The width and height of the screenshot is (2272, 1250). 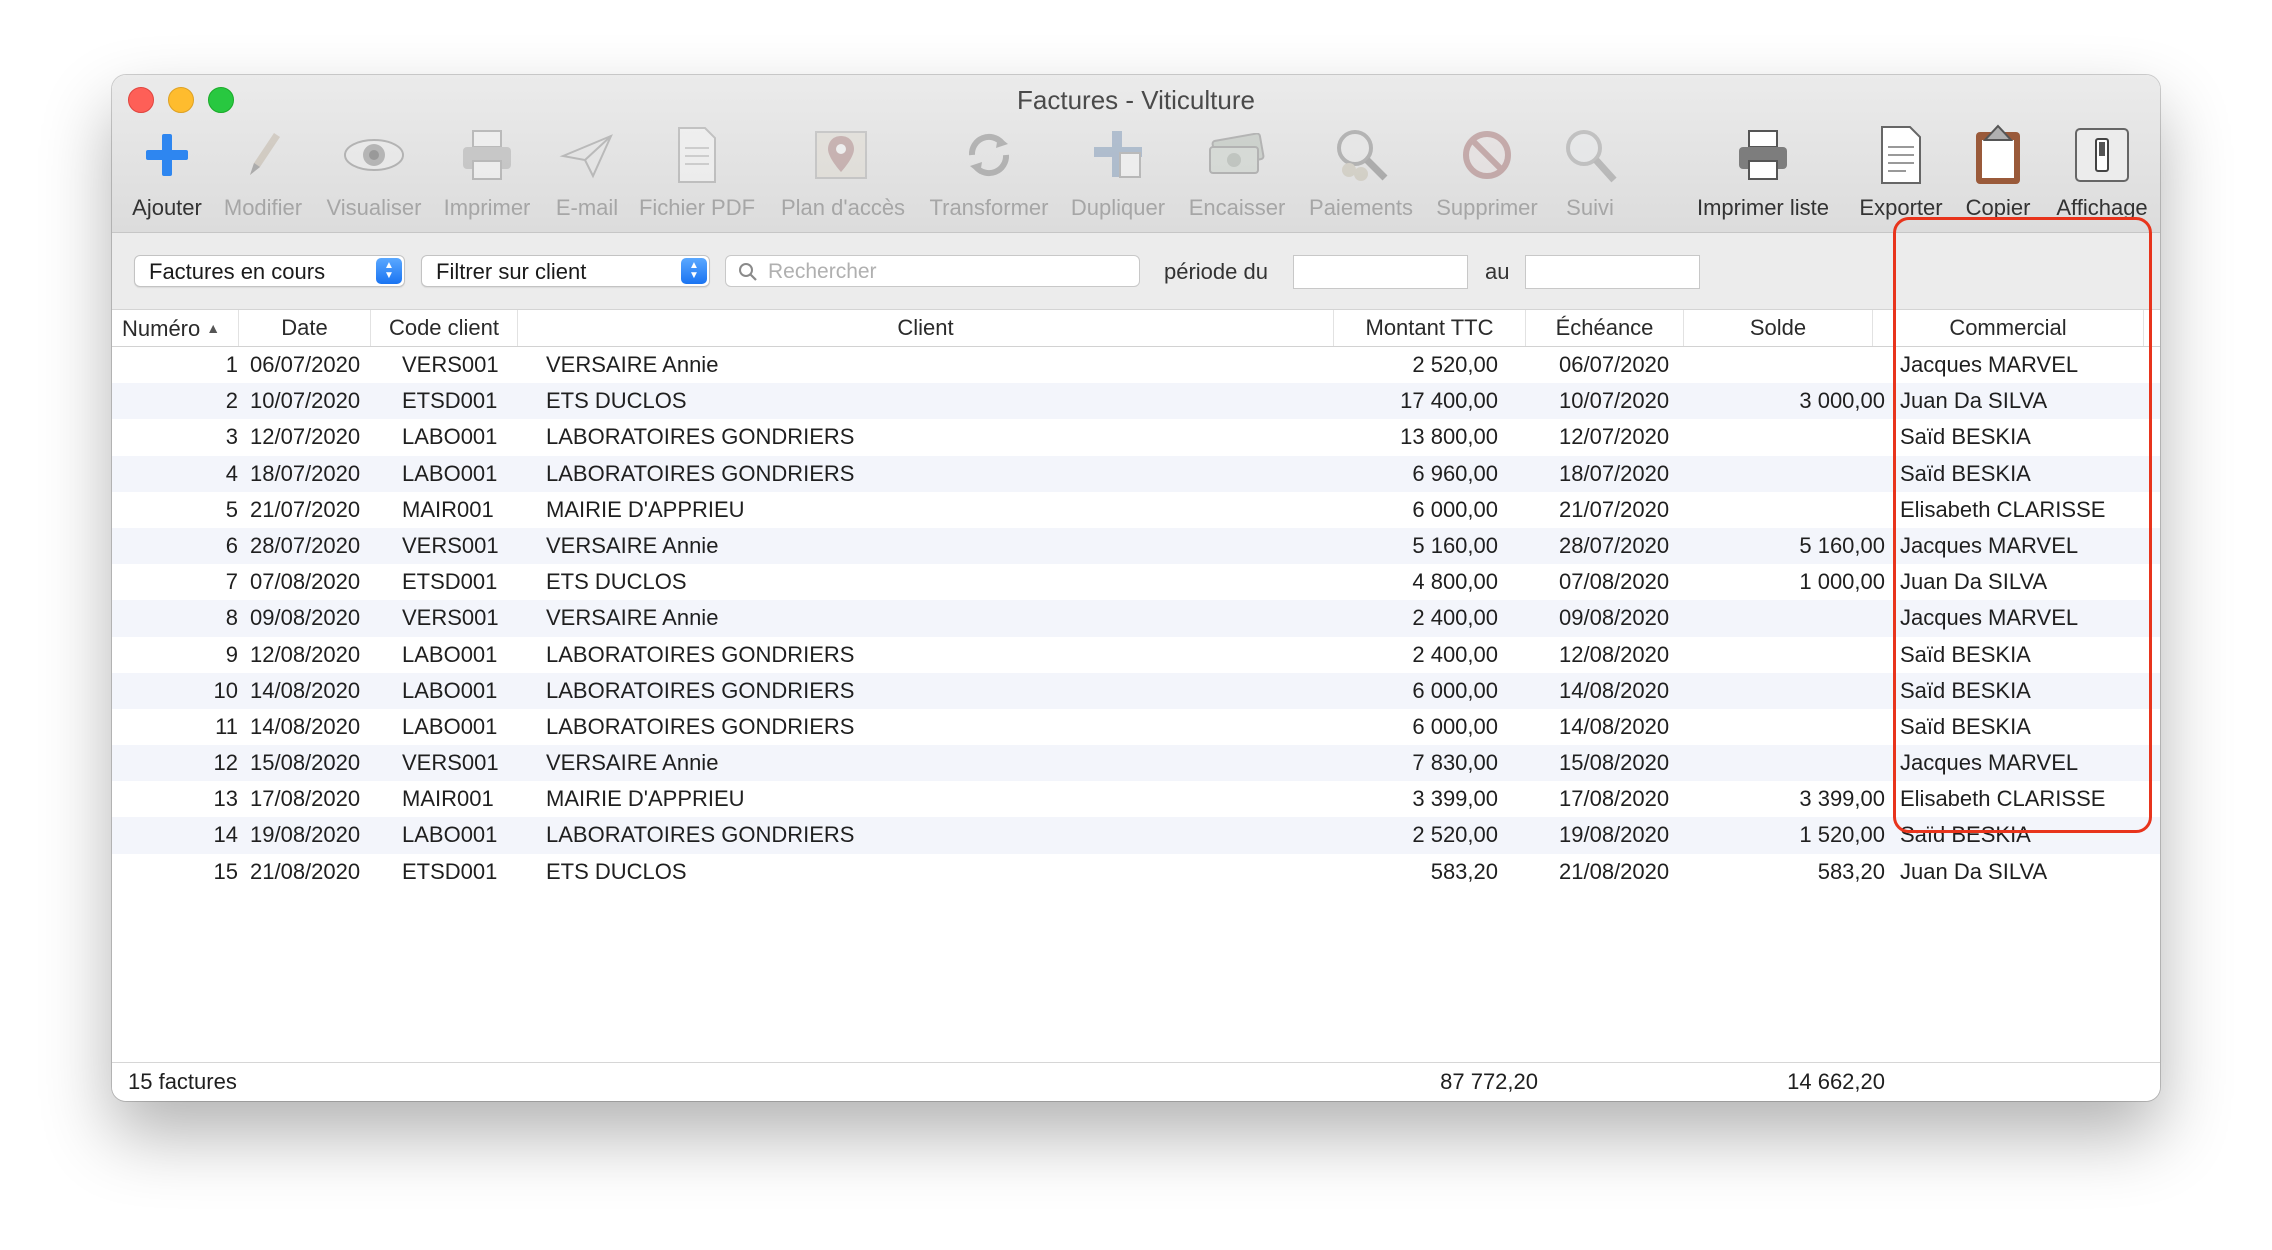 What do you see at coordinates (1842, 401) in the screenshot?
I see `cell-balance: 3 000,00` at bounding box center [1842, 401].